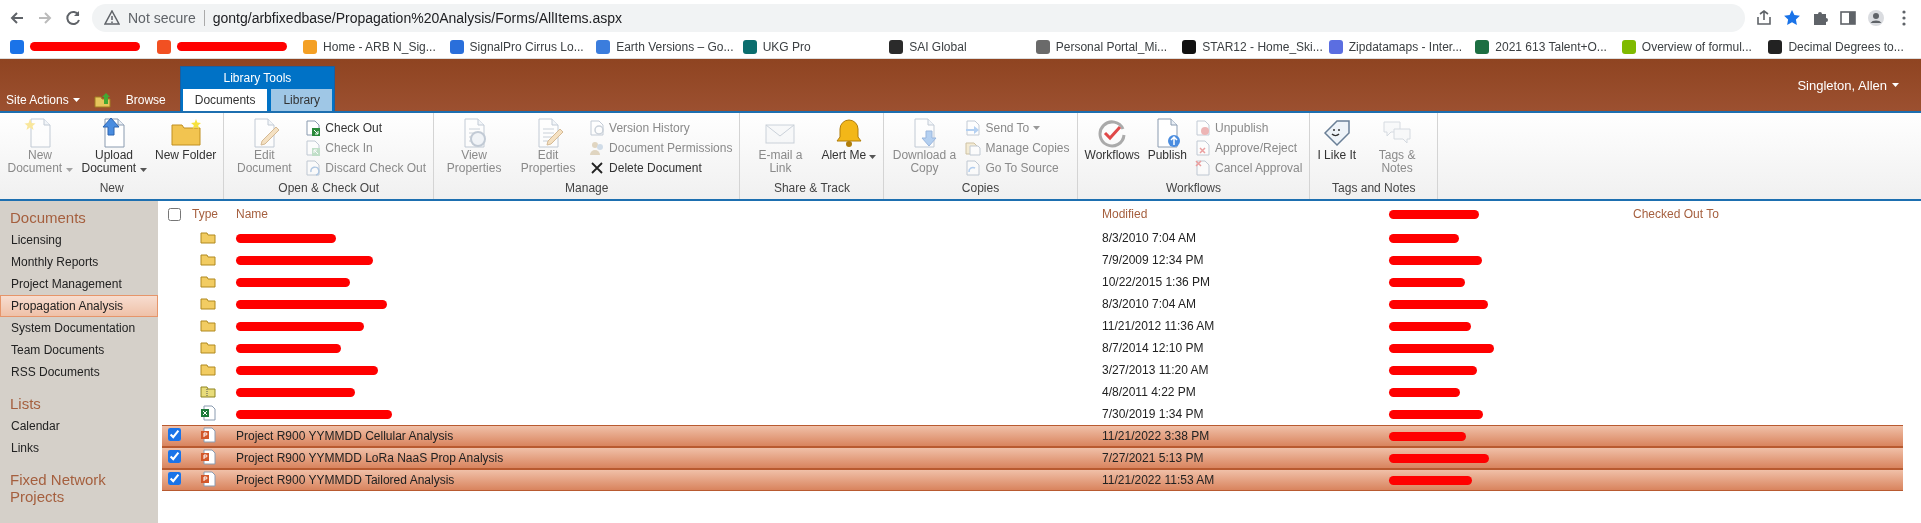 The image size is (1921, 523). What do you see at coordinates (849, 139) in the screenshot?
I see `ribbon-button: Alert Me` at bounding box center [849, 139].